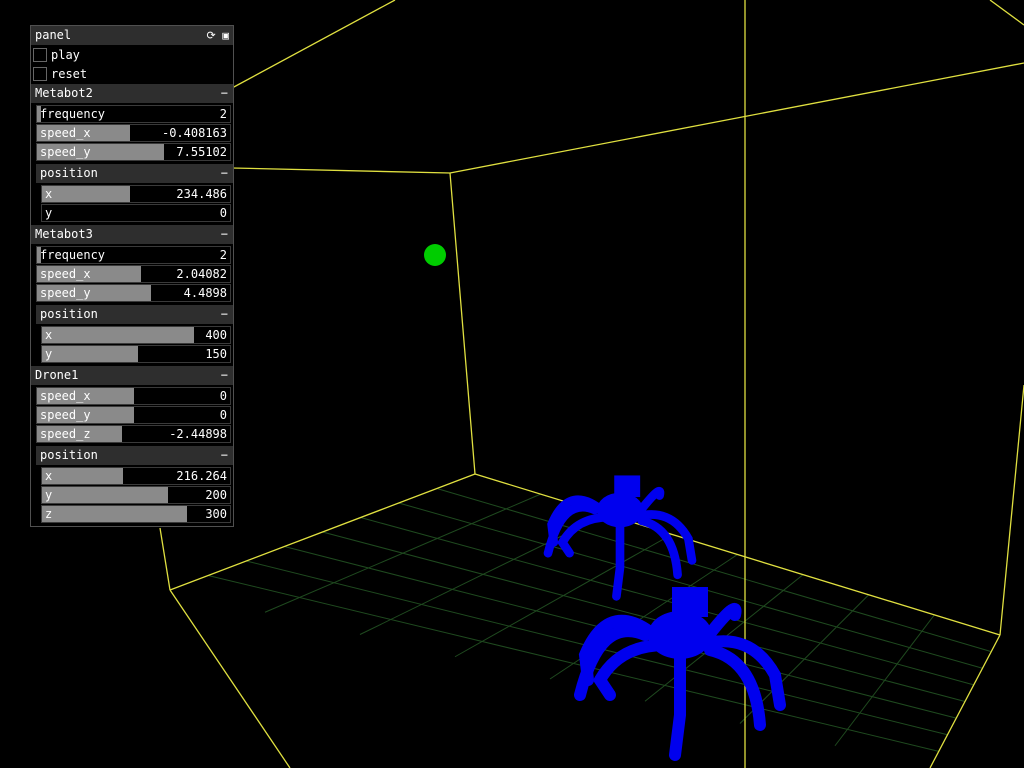 This screenshot has width=1024, height=768. What do you see at coordinates (69, 74) in the screenshot?
I see `reset-label: reset` at bounding box center [69, 74].